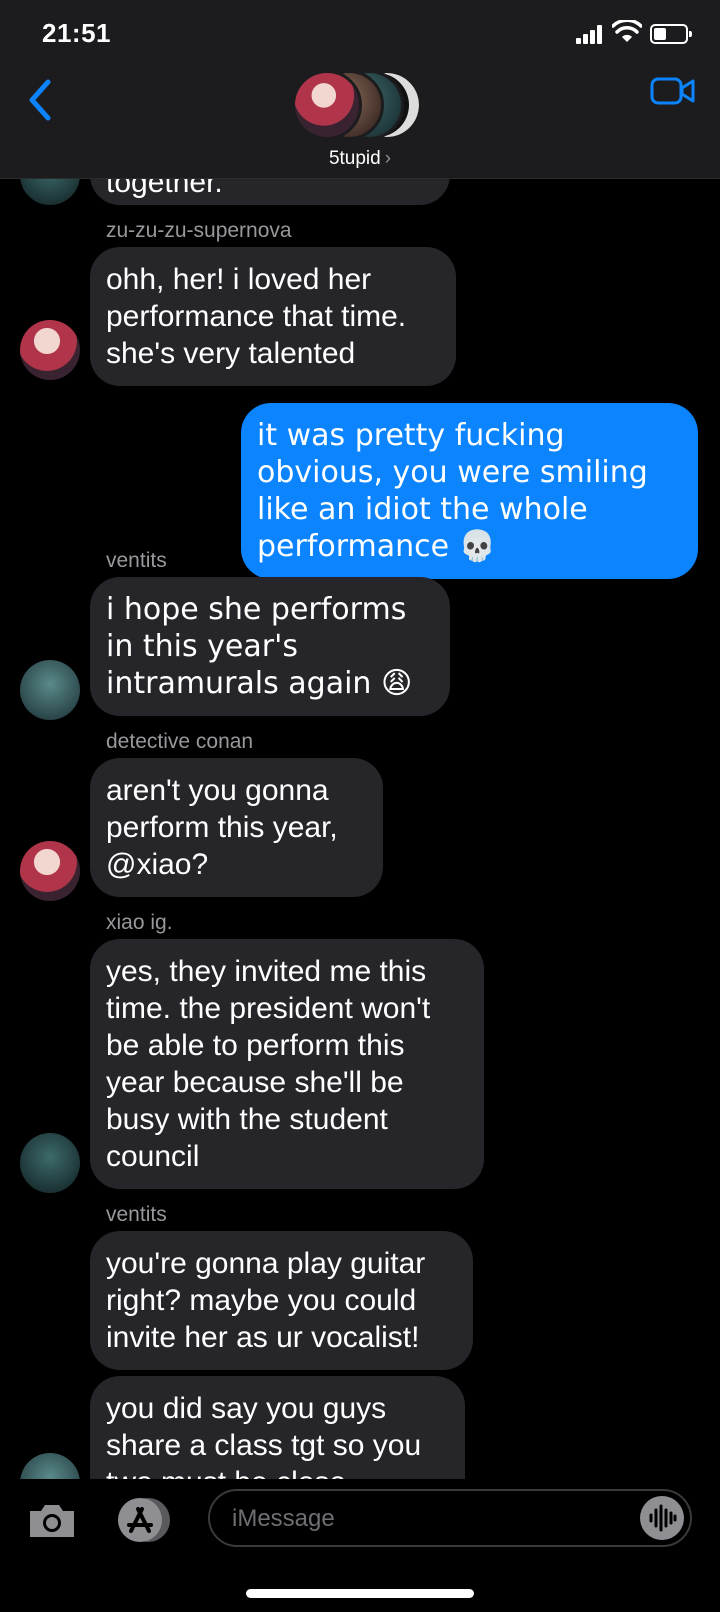 Image resolution: width=720 pixels, height=1612 pixels. Describe the element at coordinates (673, 91) in the screenshot. I see `video-call-icon` at that location.